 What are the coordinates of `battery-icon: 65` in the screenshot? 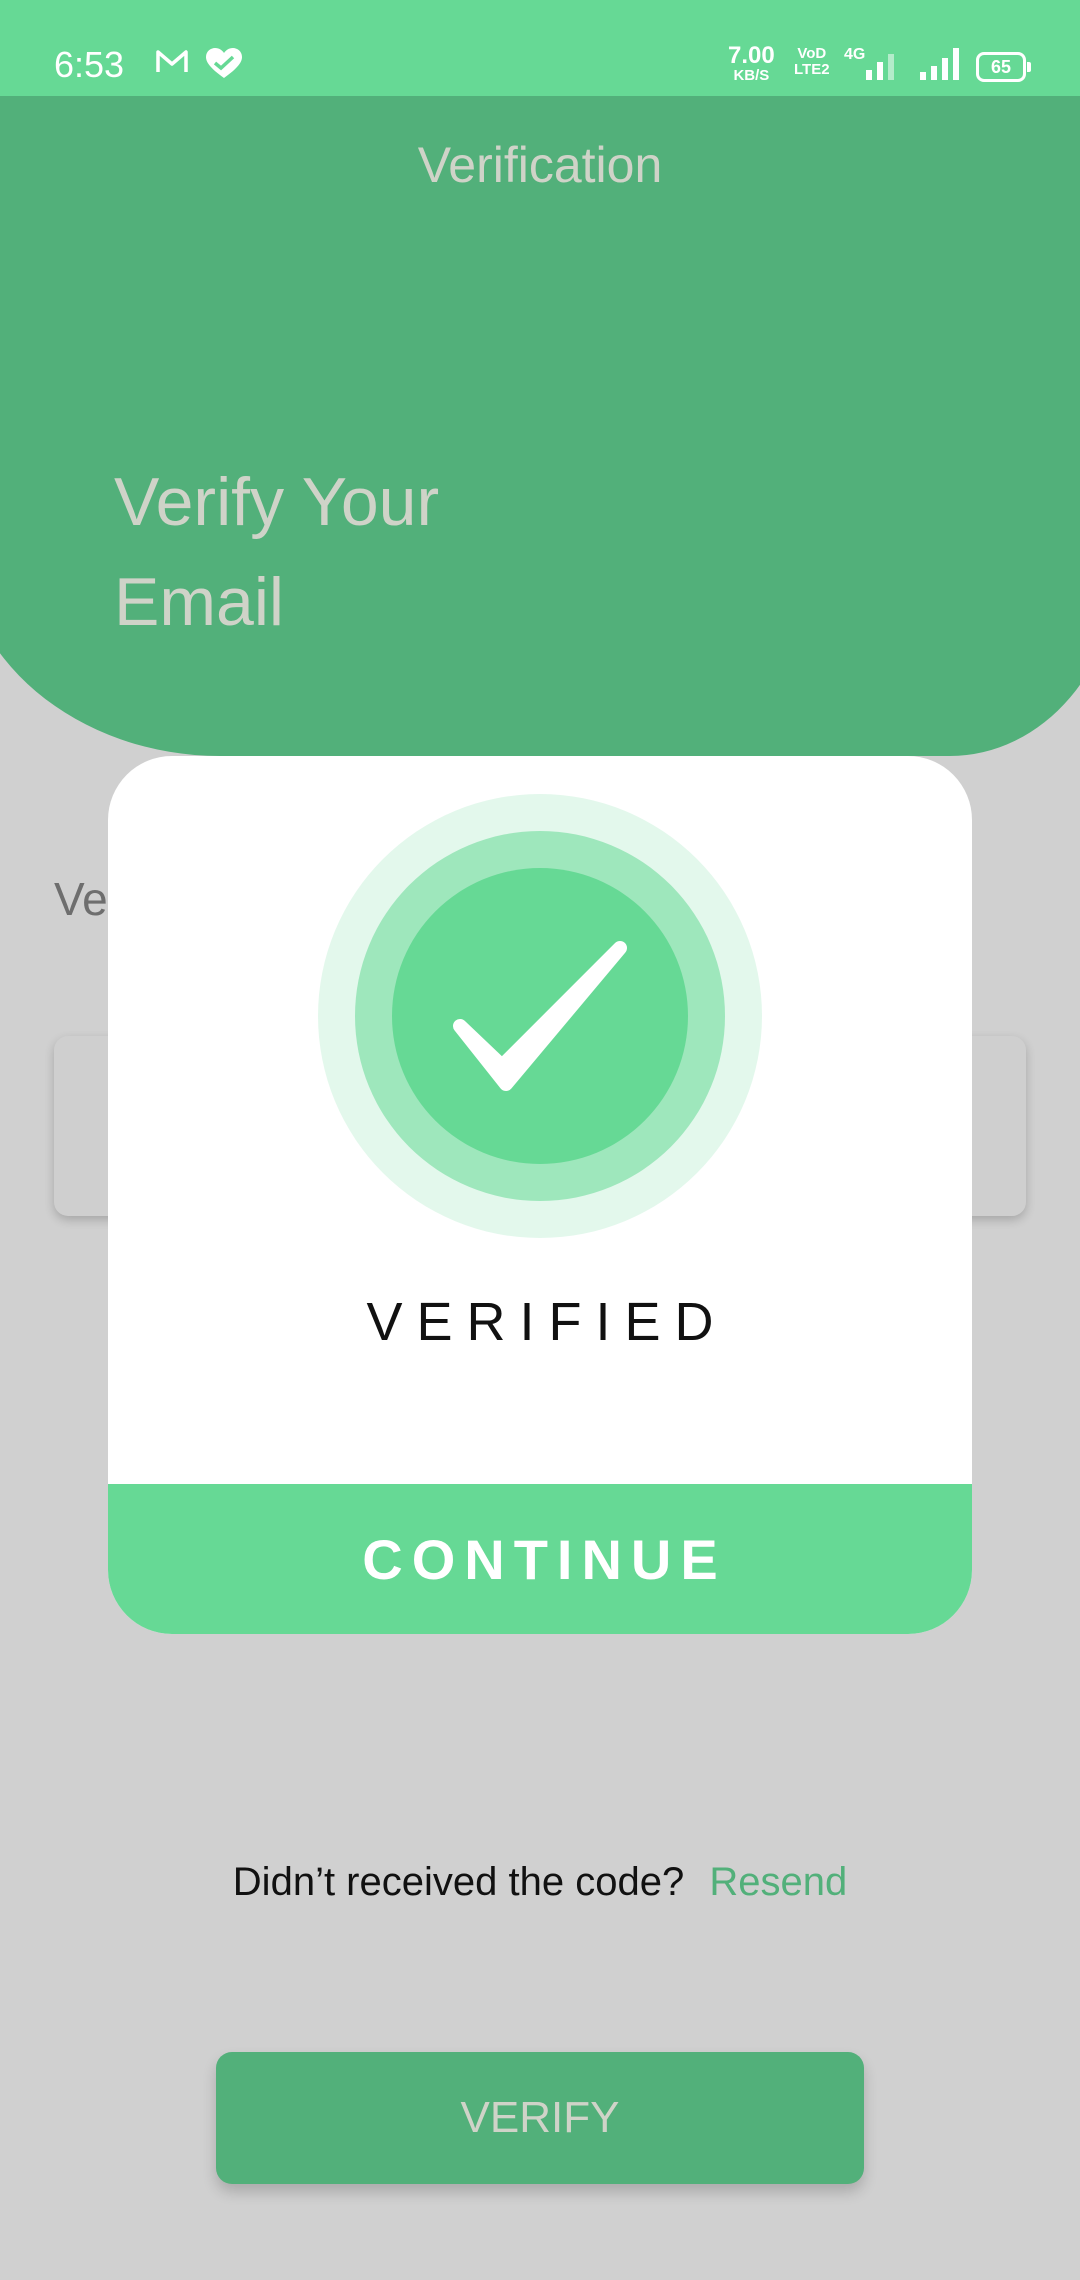 It's located at (1003, 67).